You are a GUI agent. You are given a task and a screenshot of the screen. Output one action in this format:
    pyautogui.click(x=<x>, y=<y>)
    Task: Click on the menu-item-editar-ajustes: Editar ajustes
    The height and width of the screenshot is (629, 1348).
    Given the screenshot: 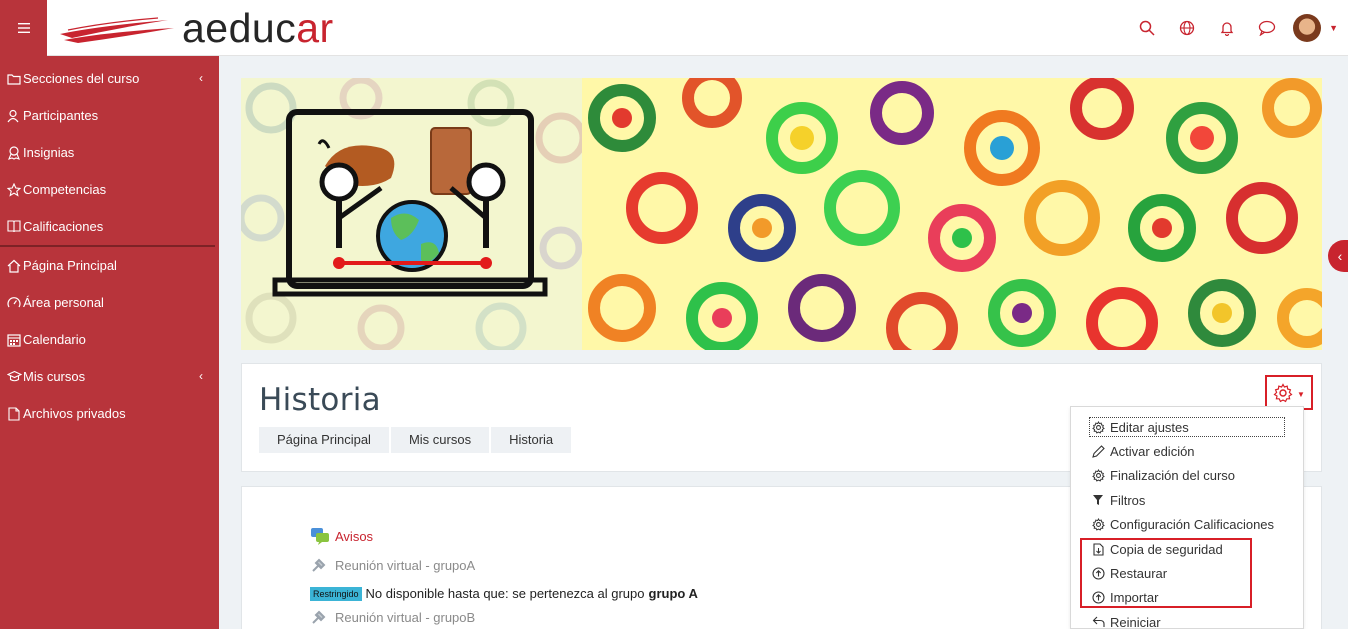 What is the action you would take?
    pyautogui.click(x=1139, y=427)
    